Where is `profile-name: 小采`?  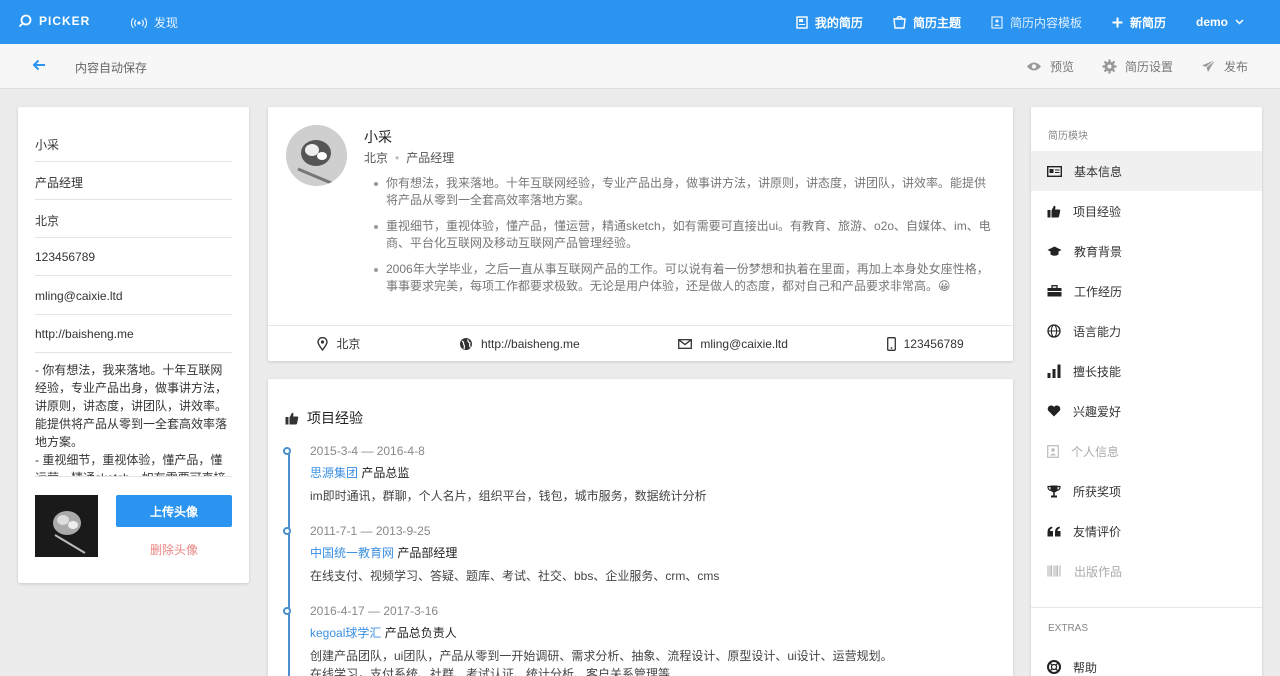
profile-name: 小采 is located at coordinates (378, 137).